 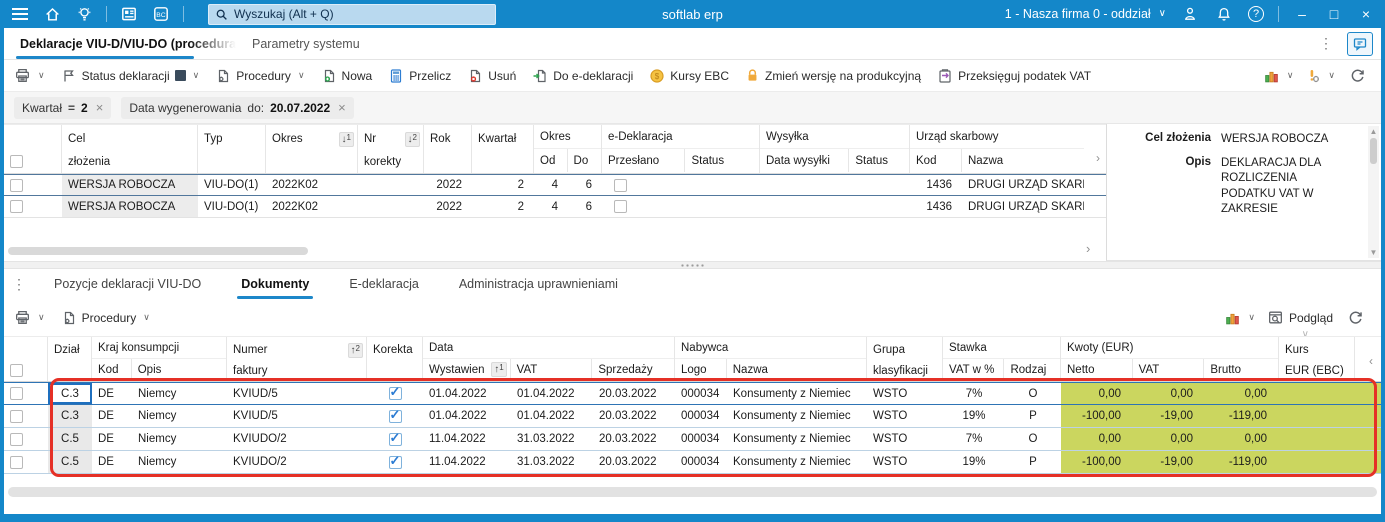 I want to click on do-edeklaracji-button: Do e-deklaracji, so click(x=582, y=76).